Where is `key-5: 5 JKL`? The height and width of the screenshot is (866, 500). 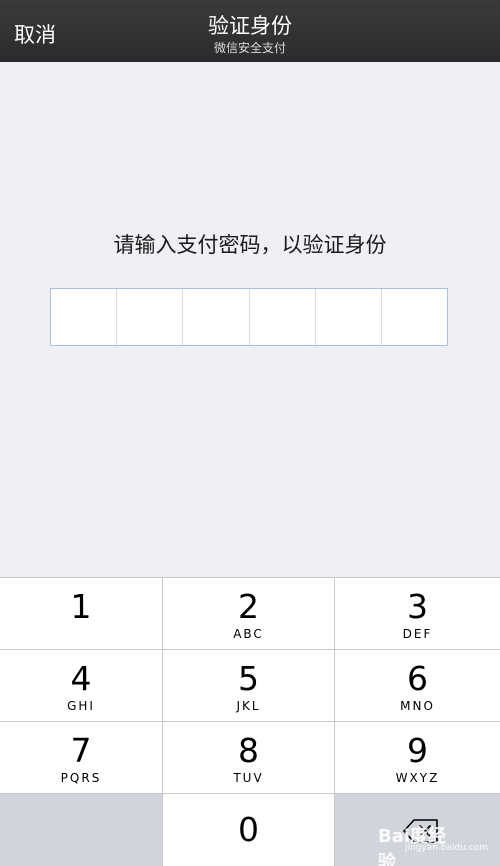 key-5: 5 JKL is located at coordinates (249, 686).